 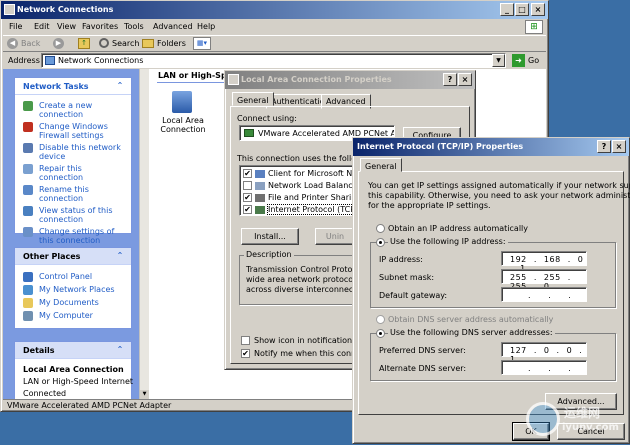 I want to click on network-places-icon, so click(x=28, y=290).